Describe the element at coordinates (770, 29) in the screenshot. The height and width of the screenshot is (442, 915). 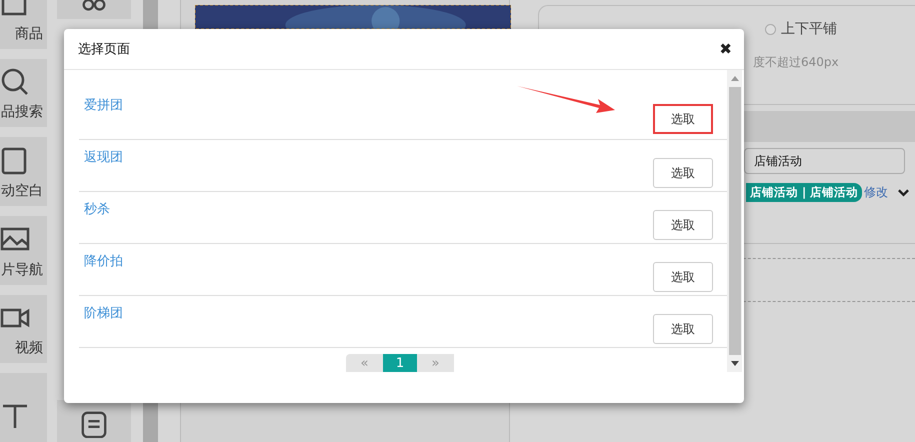
I see `radio-button` at that location.